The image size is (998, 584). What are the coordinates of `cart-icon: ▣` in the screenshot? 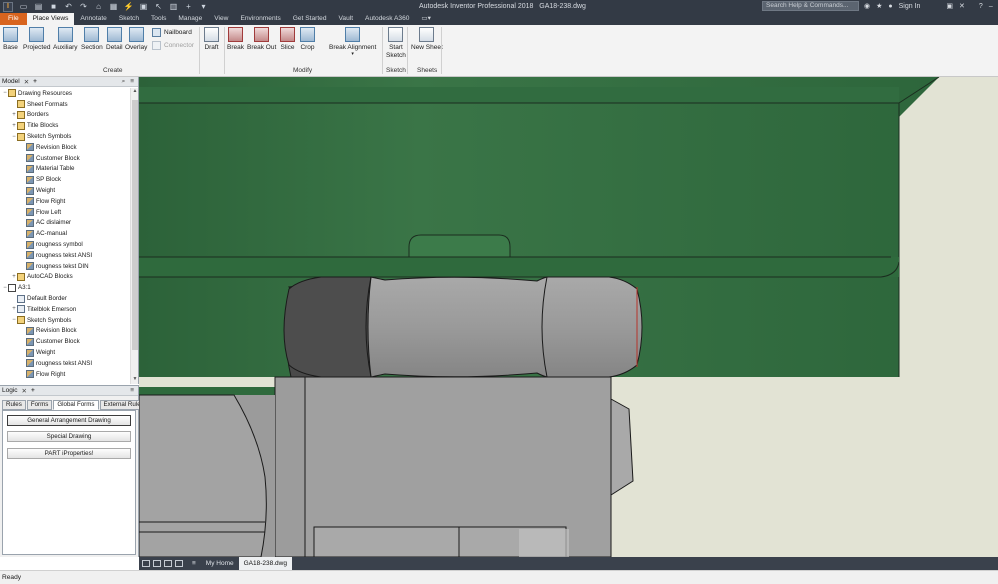 It's located at (949, 6).